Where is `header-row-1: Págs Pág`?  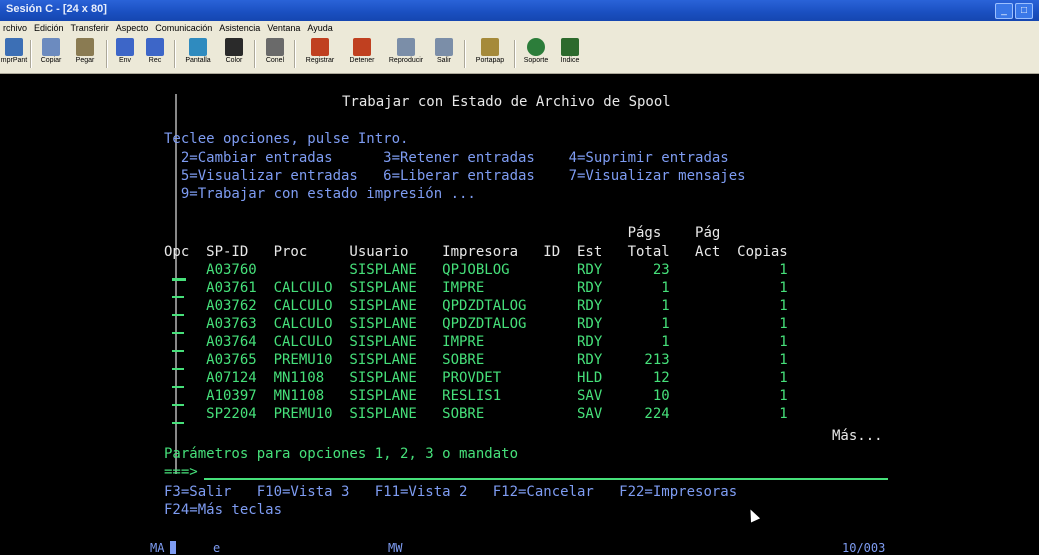 header-row-1: Págs Pág is located at coordinates (442, 233).